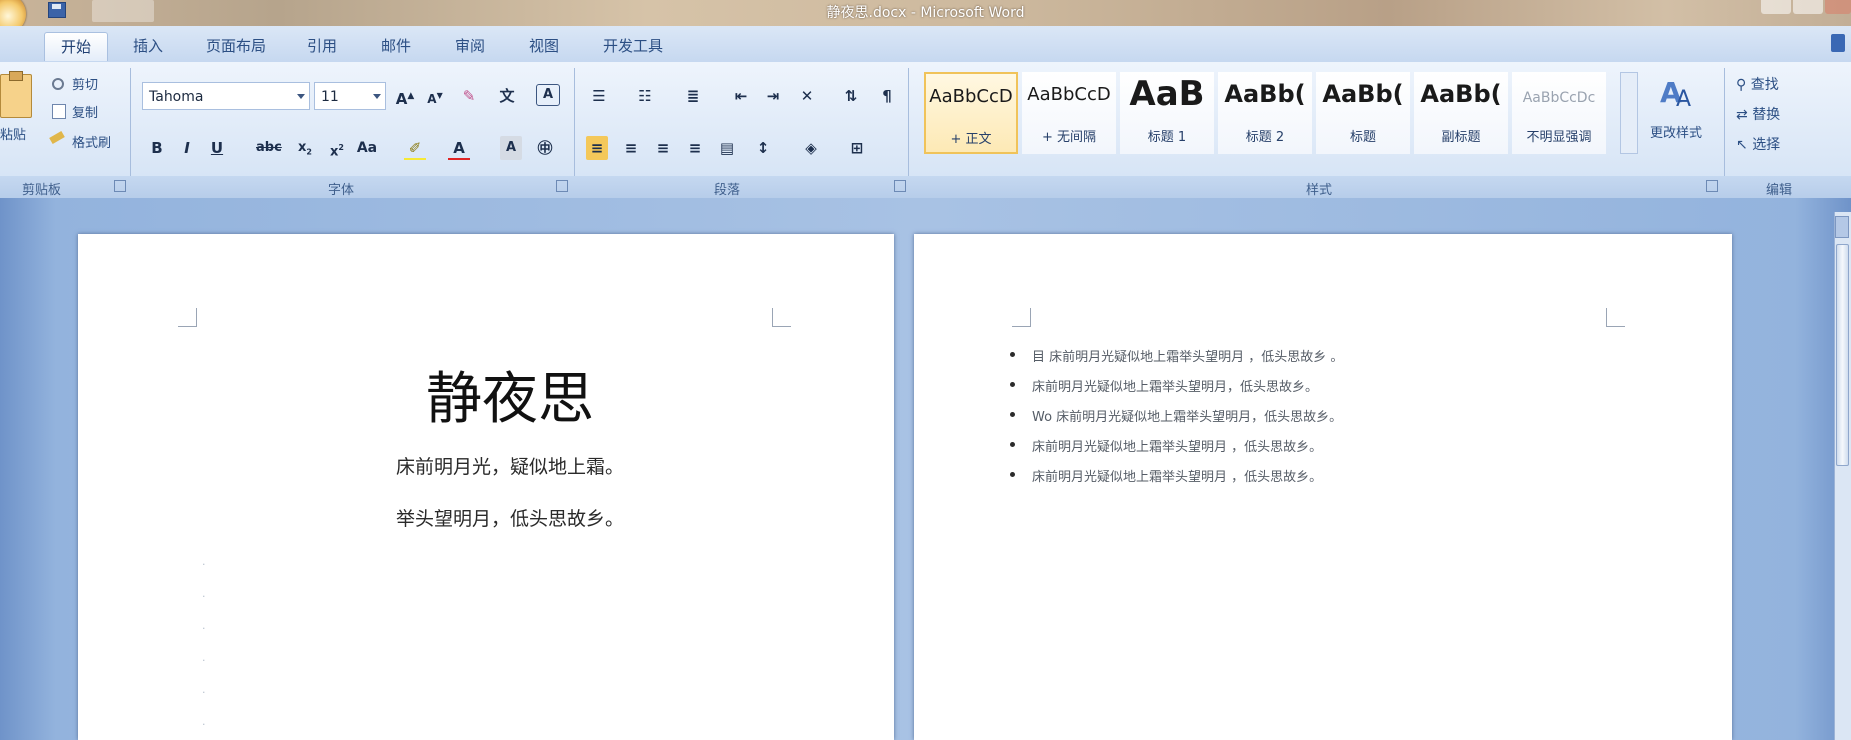  Describe the element at coordinates (148, 46) in the screenshot. I see `tab-insert: 插入` at that location.